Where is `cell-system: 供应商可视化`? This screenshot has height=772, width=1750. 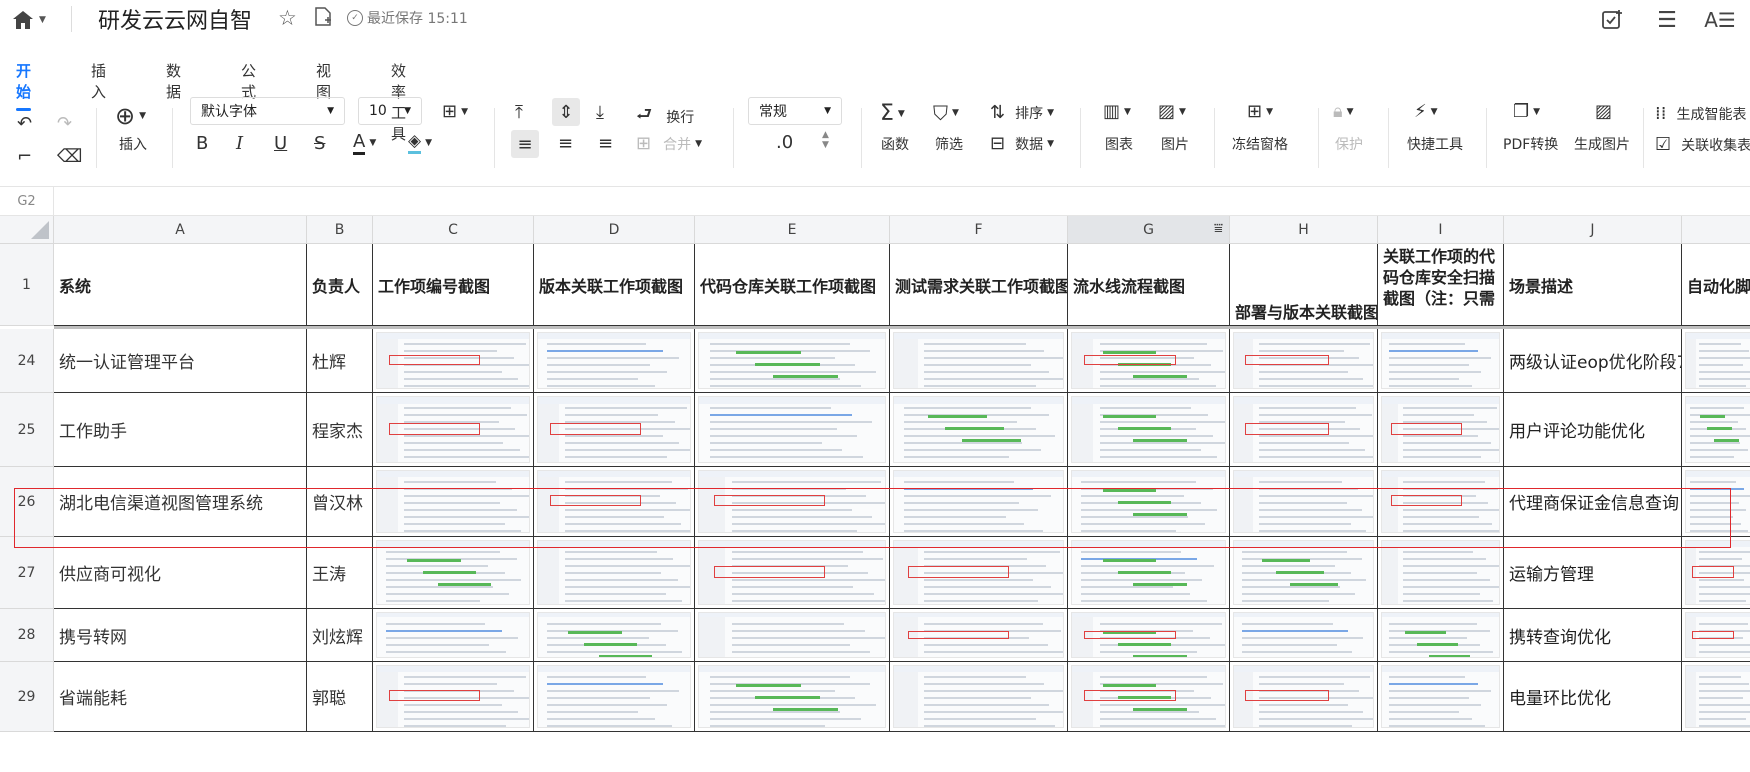 cell-system: 供应商可视化 is located at coordinates (180, 573).